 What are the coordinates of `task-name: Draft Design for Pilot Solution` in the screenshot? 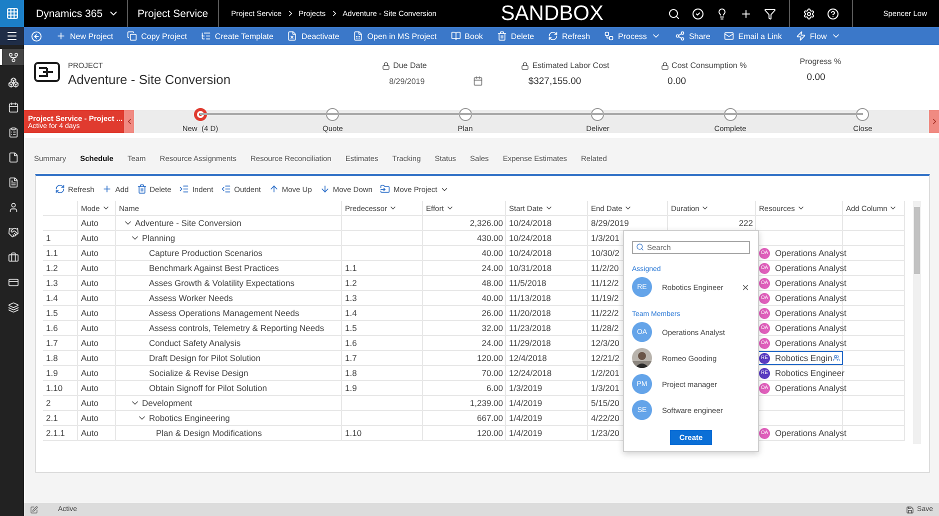 It's located at (204, 358).